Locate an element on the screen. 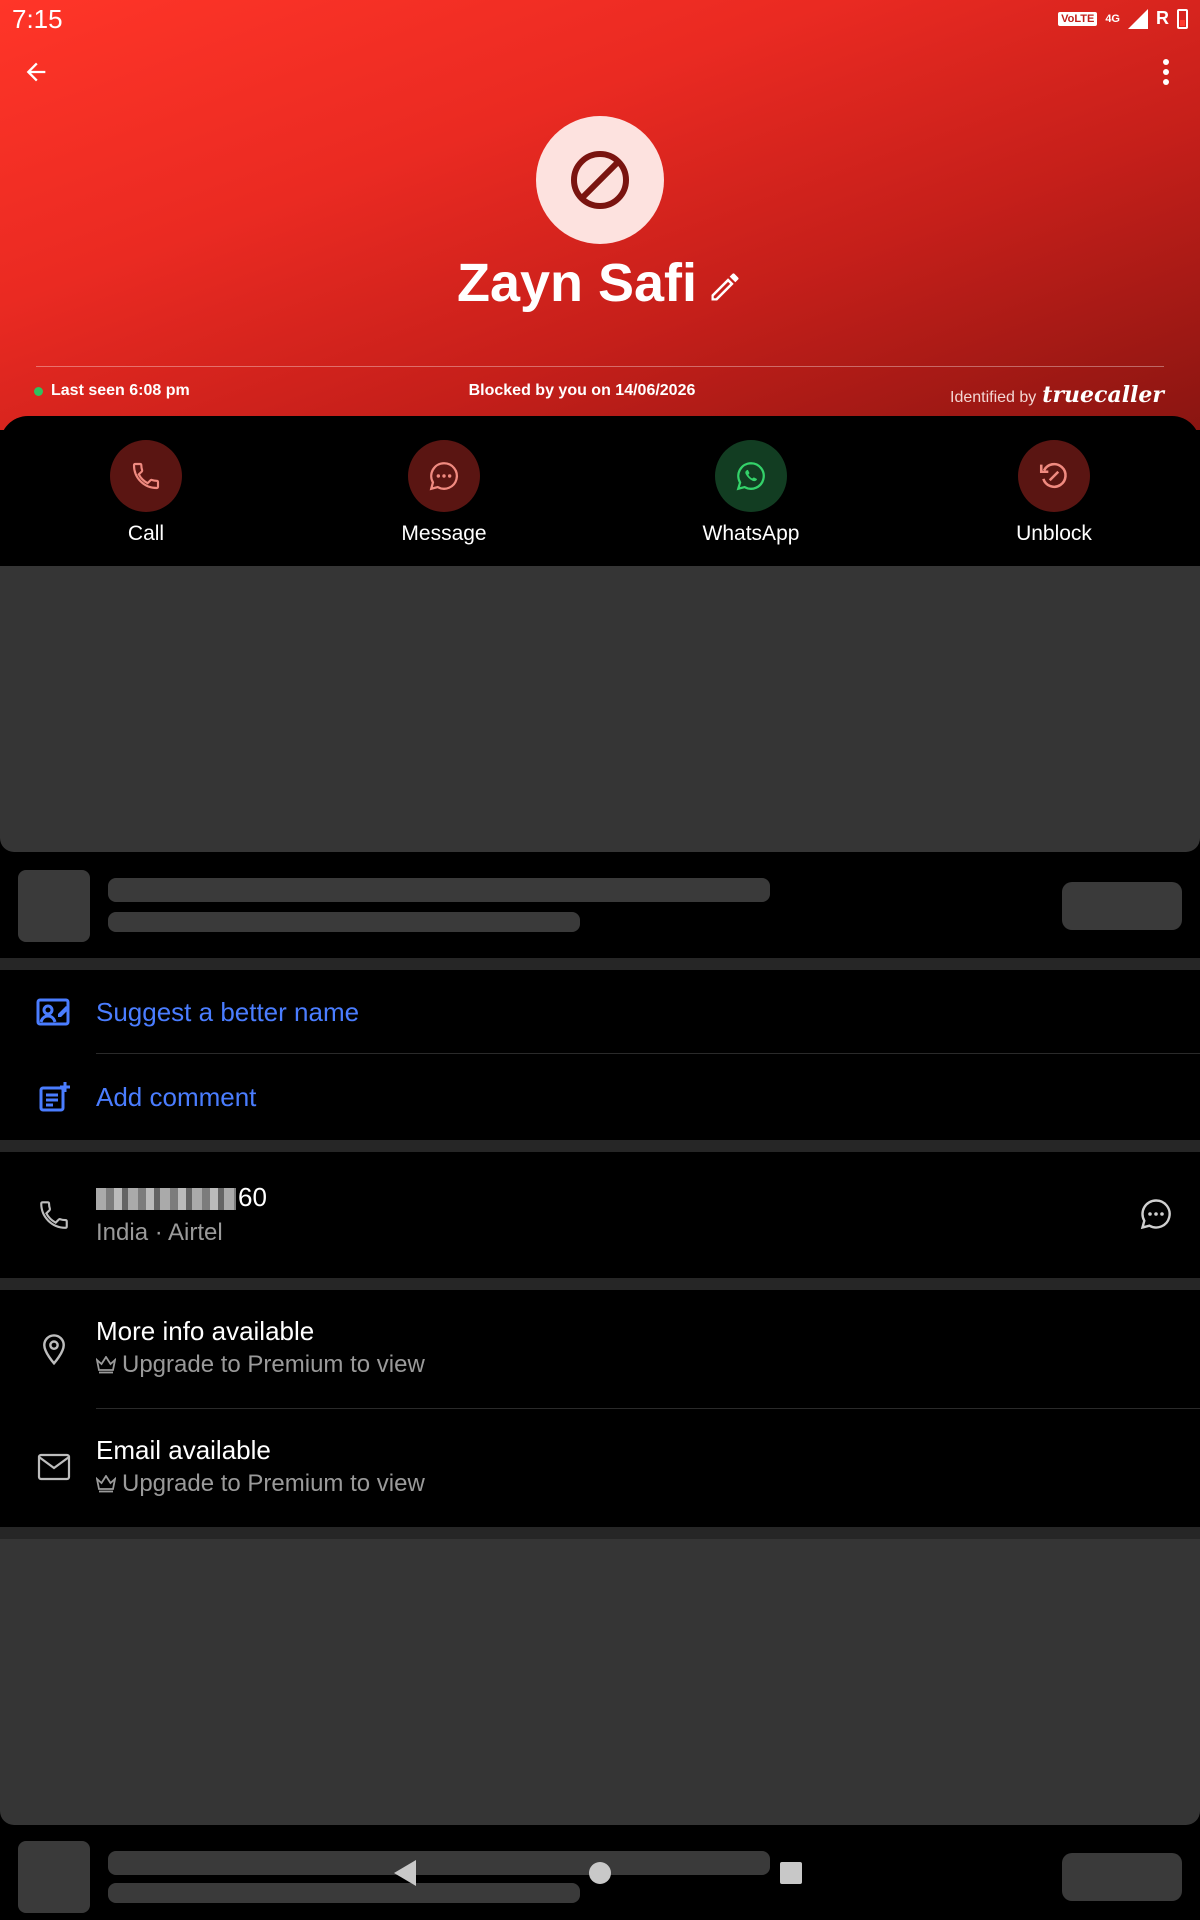 Image resolution: width=1200 pixels, height=1920 pixels. skeleton-thumb is located at coordinates (54, 906).